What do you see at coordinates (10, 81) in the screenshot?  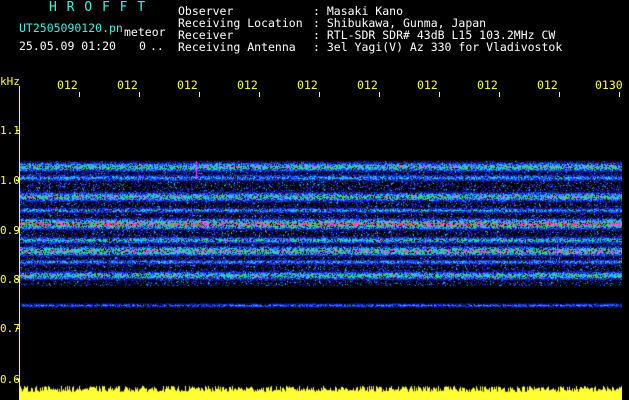 I see `y-unit-label: kHz` at bounding box center [10, 81].